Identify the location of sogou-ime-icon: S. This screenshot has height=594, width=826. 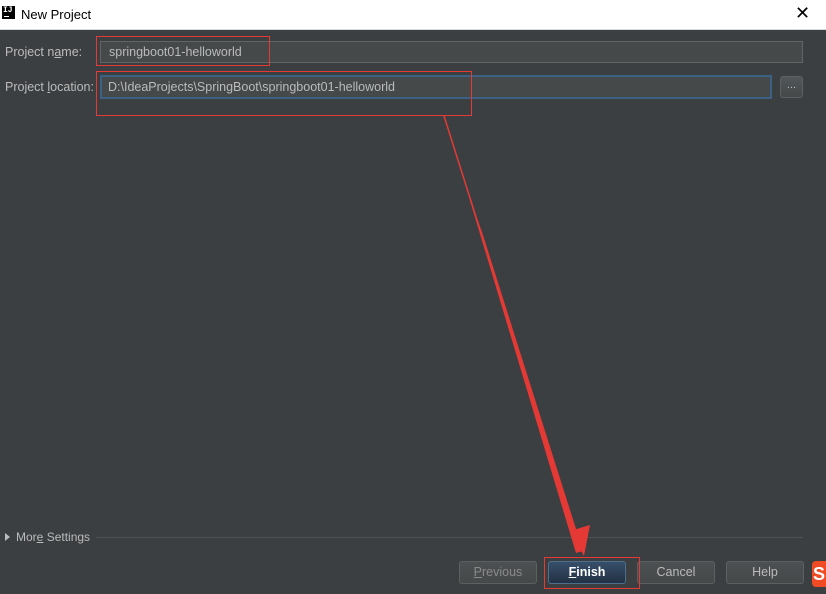
(819, 574).